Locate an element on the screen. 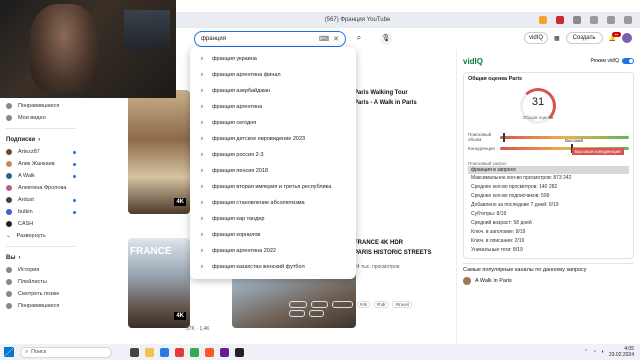  search-button: ⌕ is located at coordinates (359, 39).